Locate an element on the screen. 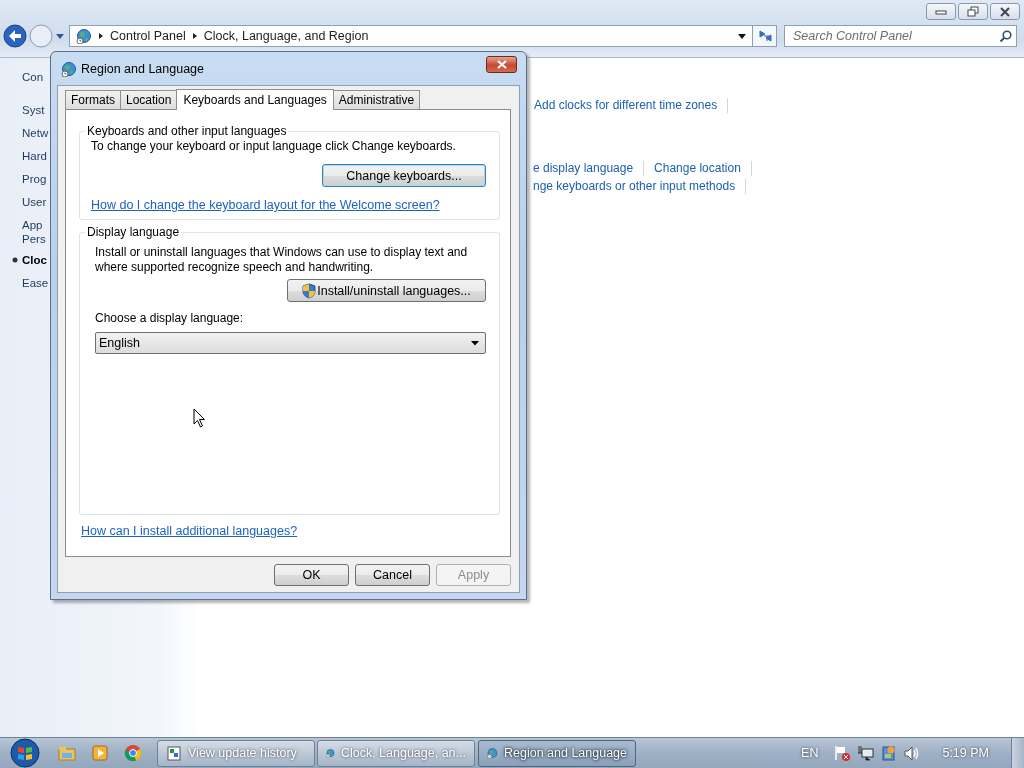 Image resolution: width=1024 pixels, height=768 pixels. task-link: Change location is located at coordinates (697, 168).